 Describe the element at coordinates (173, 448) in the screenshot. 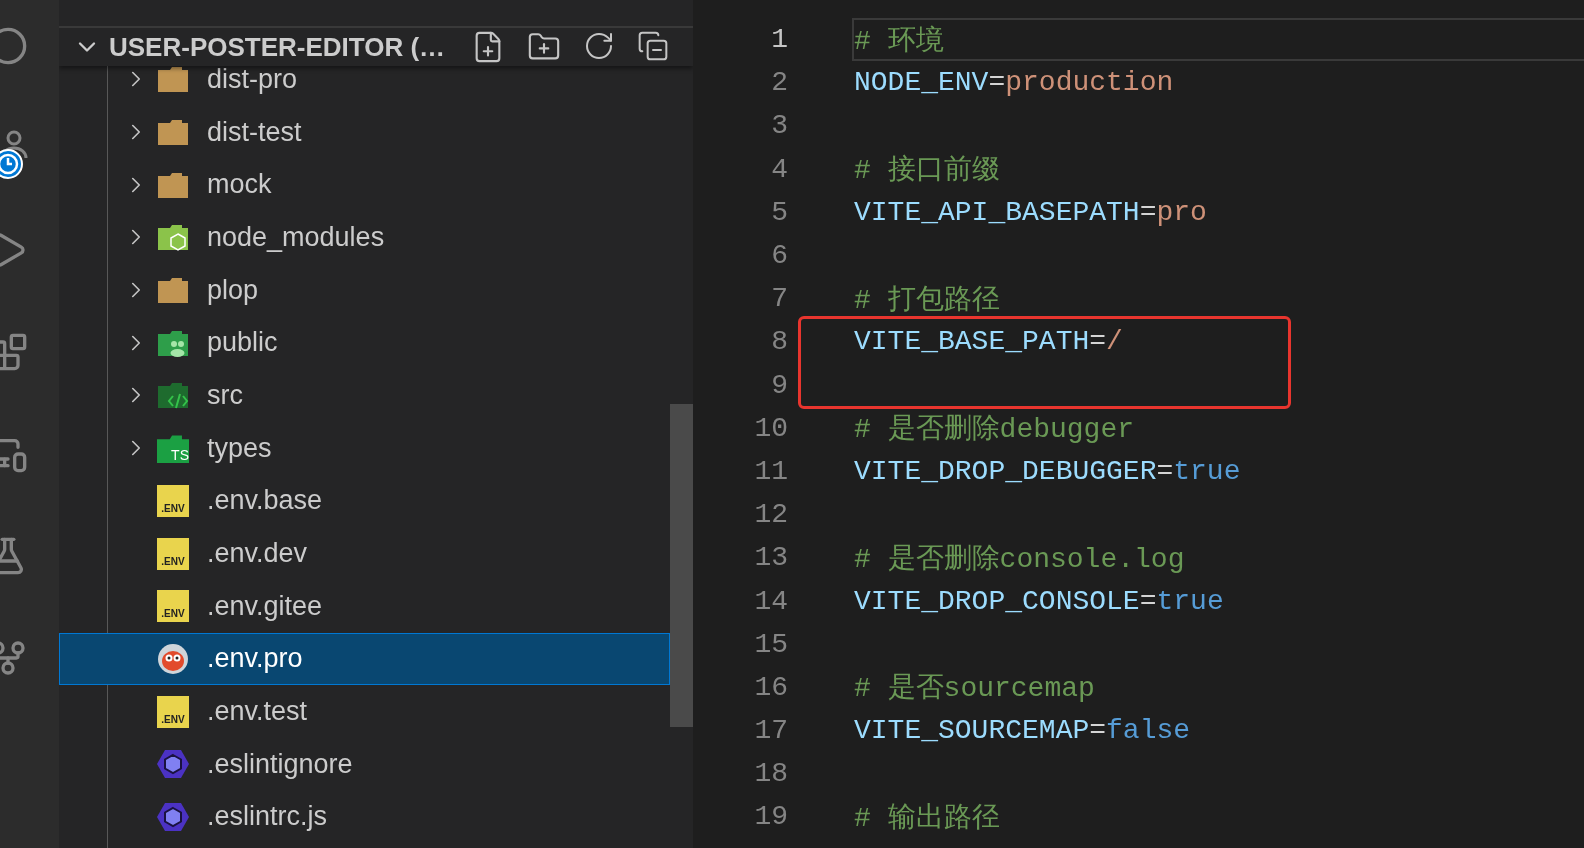

I see `ts-folder-icon: TS` at that location.